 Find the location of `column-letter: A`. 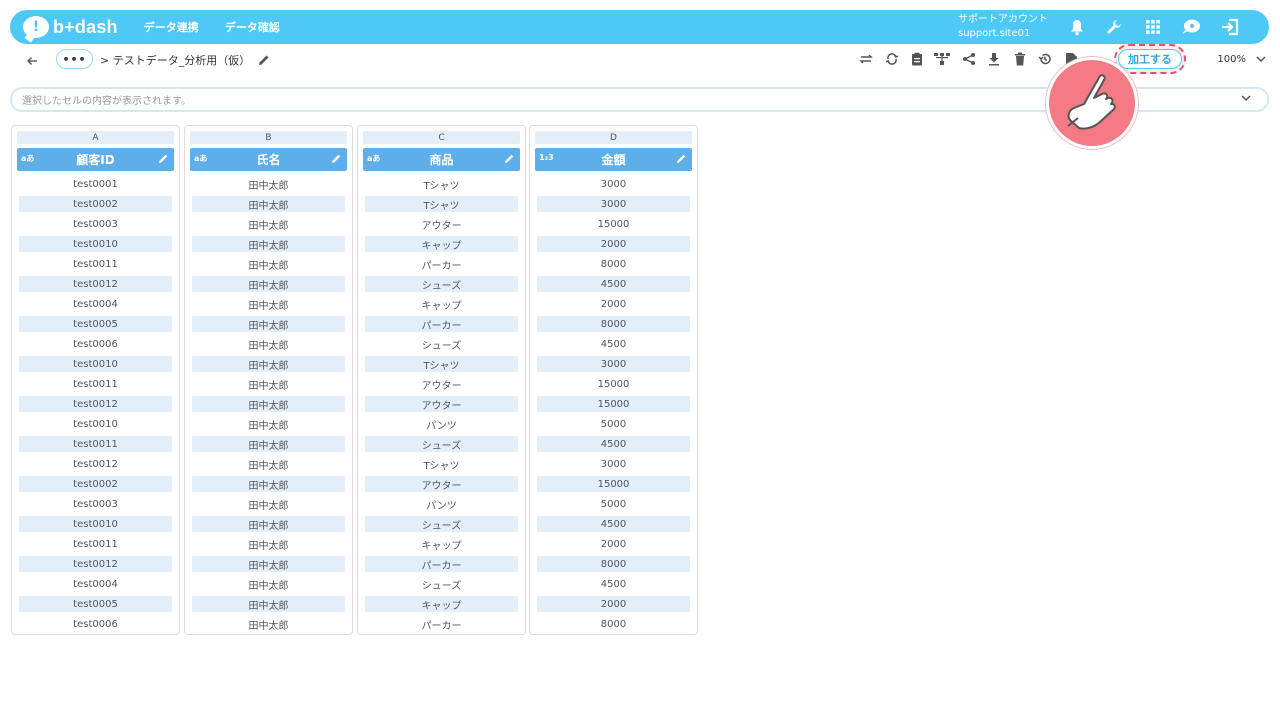

column-letter: A is located at coordinates (95, 137).